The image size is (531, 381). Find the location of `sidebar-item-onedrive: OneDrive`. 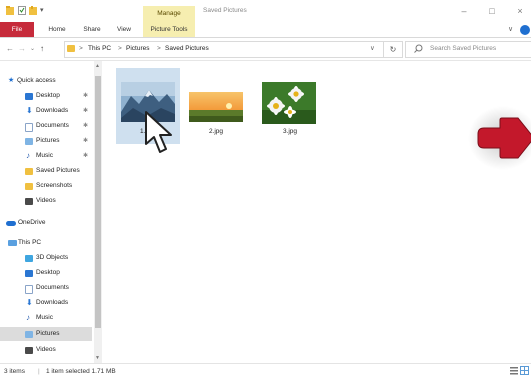

sidebar-item-onedrive: OneDrive is located at coordinates (46, 223).